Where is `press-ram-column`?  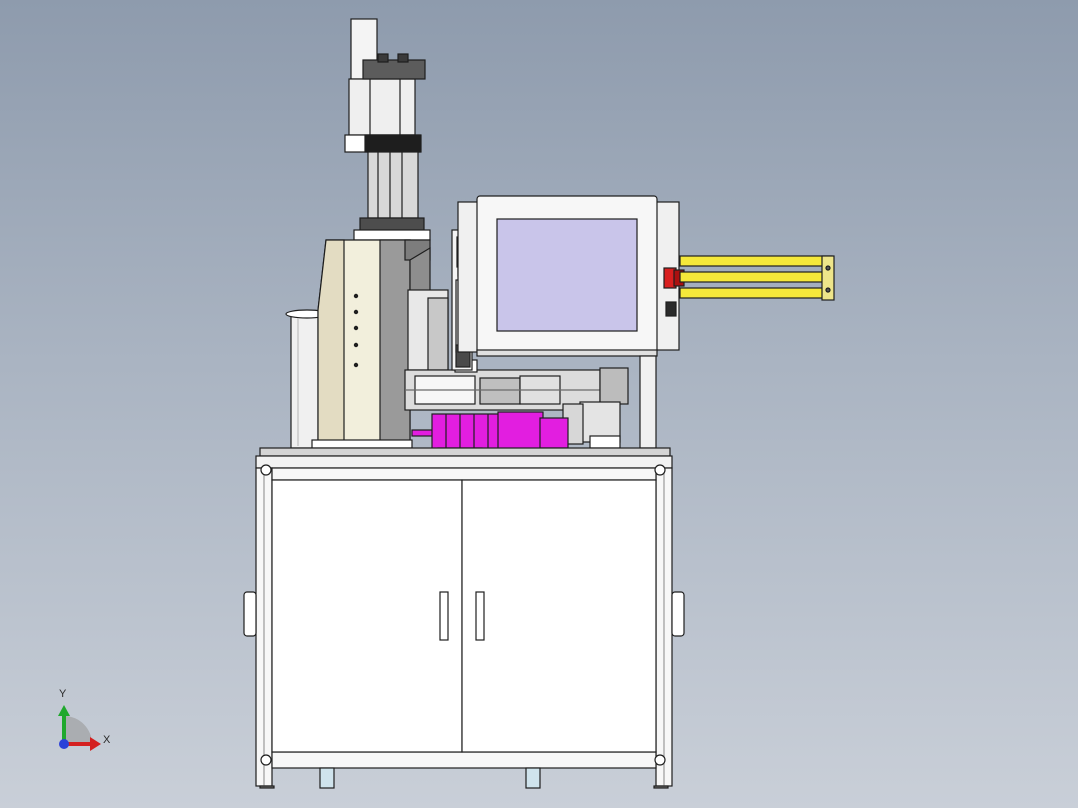
press-ram-column is located at coordinates (392, 196).